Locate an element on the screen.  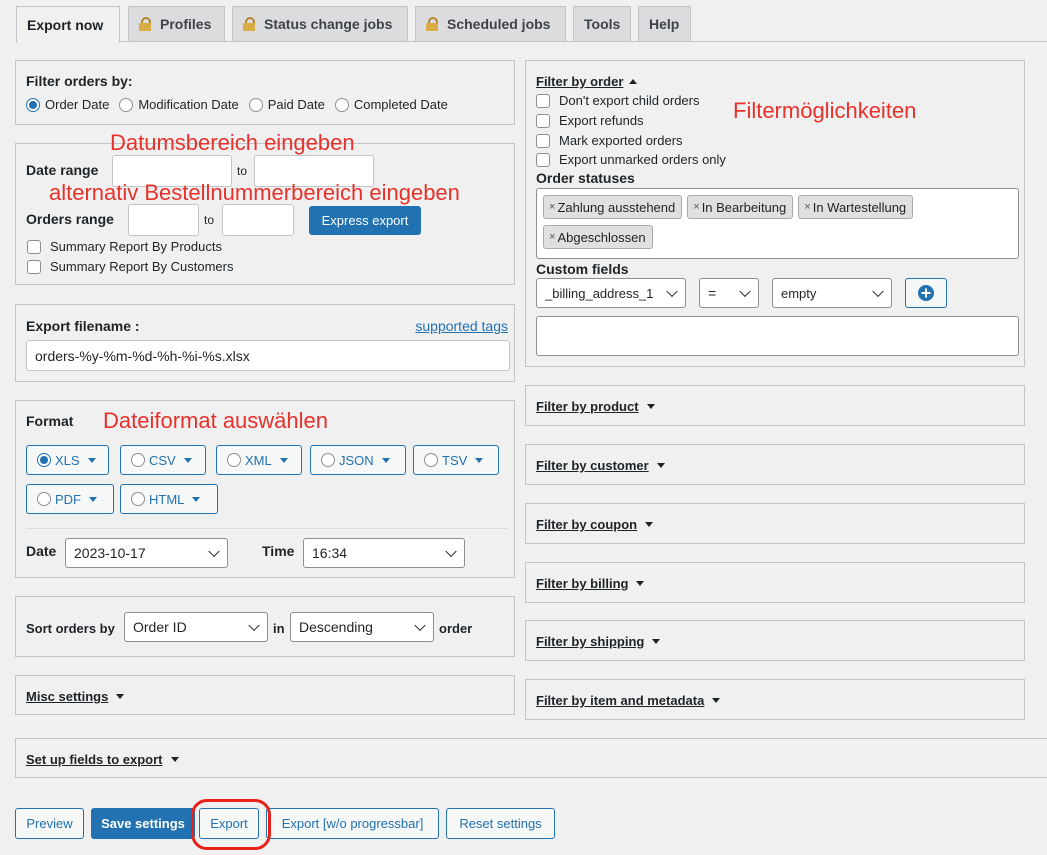
orders-from-input is located at coordinates (163, 220).